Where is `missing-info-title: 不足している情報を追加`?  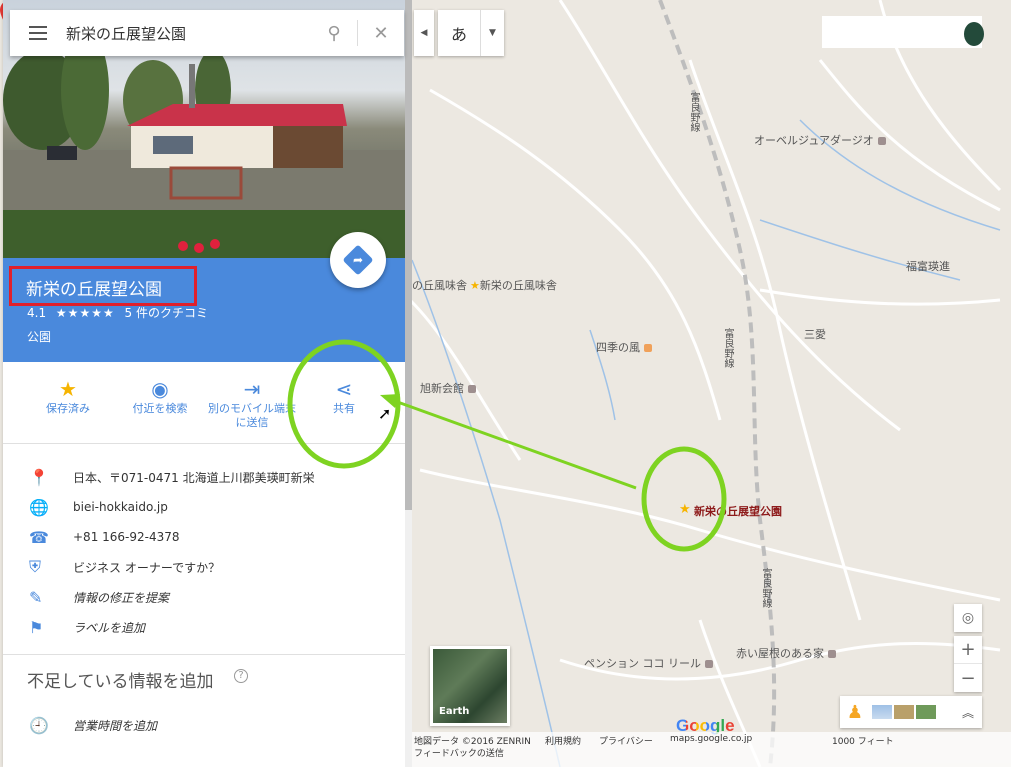
missing-info-title: 不足している情報を追加 is located at coordinates (120, 682).